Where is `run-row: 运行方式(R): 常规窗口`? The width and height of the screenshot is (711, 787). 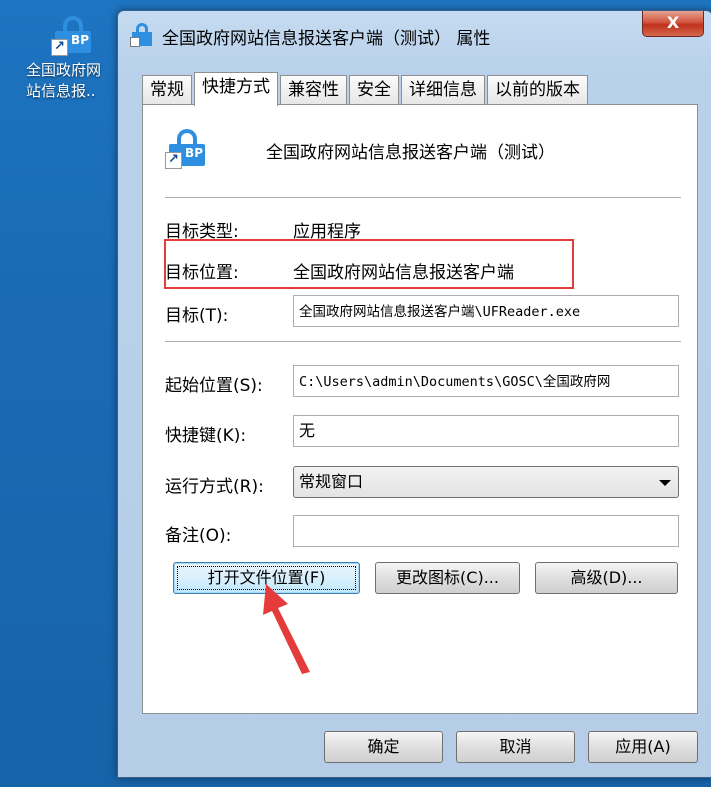
run-row: 运行方式(R): 常规窗口 is located at coordinates (426, 483).